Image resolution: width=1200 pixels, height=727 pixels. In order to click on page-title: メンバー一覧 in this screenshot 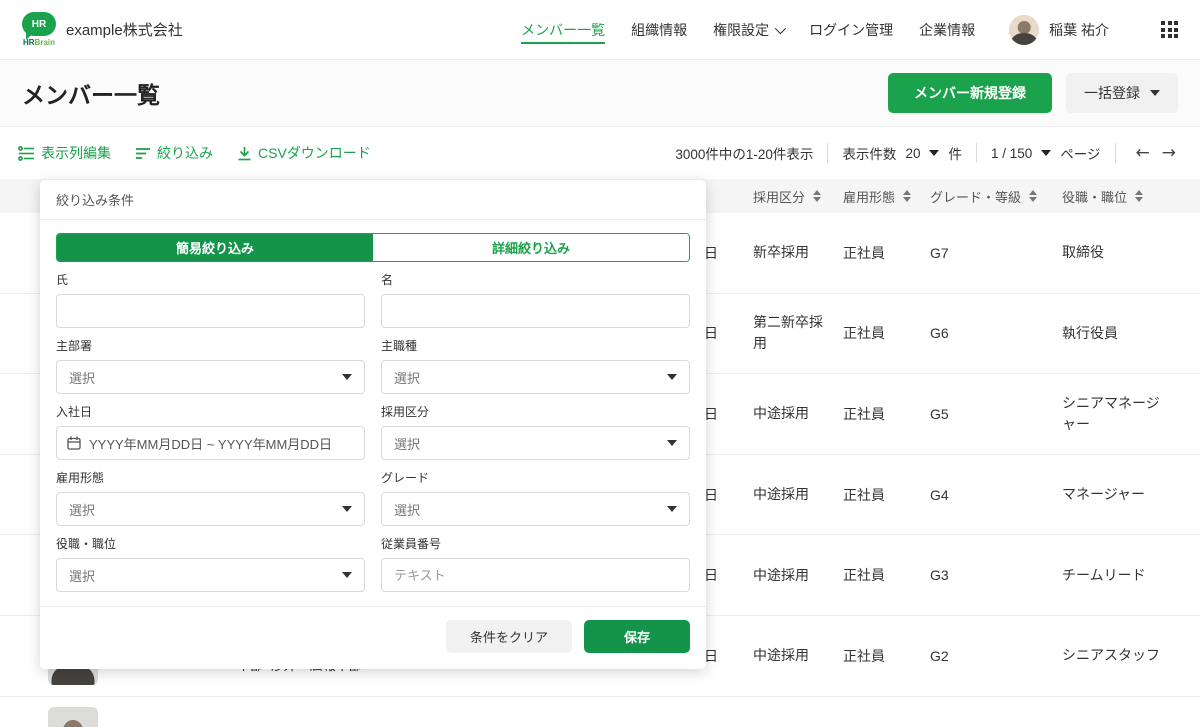, I will do `click(91, 95)`.